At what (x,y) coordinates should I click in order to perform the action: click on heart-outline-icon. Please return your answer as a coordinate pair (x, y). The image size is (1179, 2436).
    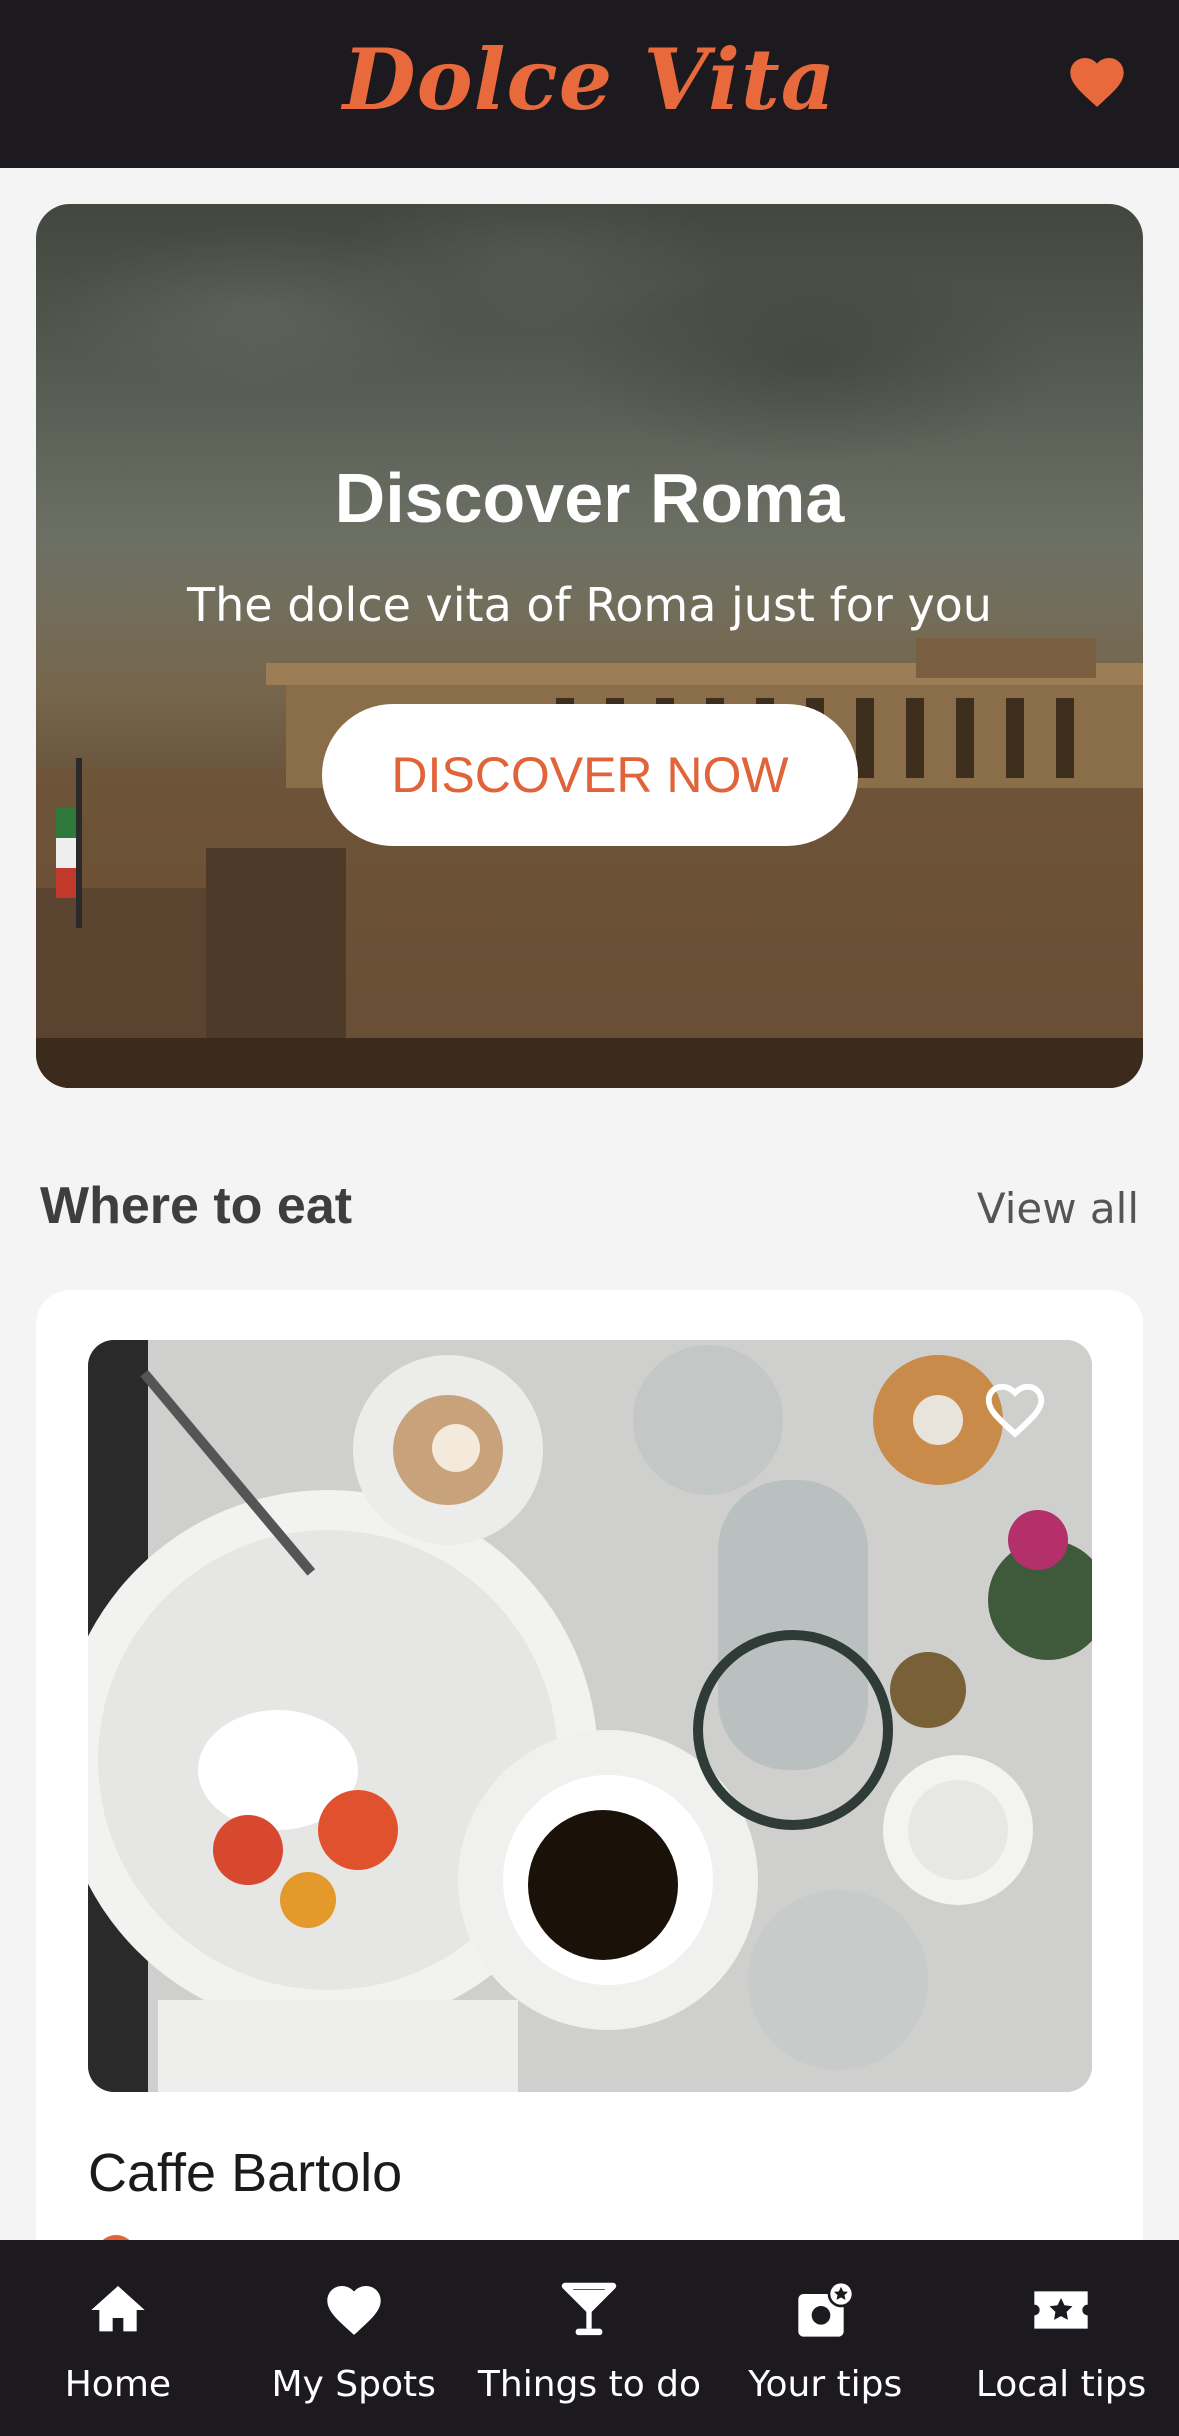
    Looking at the image, I should click on (1015, 1409).